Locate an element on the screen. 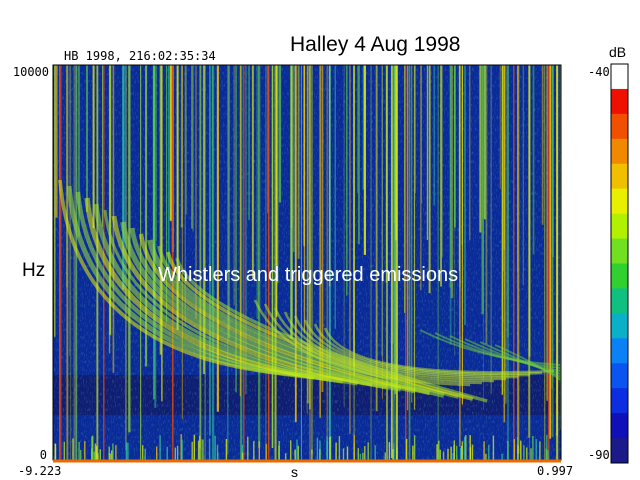 Image resolution: width=640 pixels, height=480 pixels. chart-title: Halley 4 Aug 1998 is located at coordinates (375, 44).